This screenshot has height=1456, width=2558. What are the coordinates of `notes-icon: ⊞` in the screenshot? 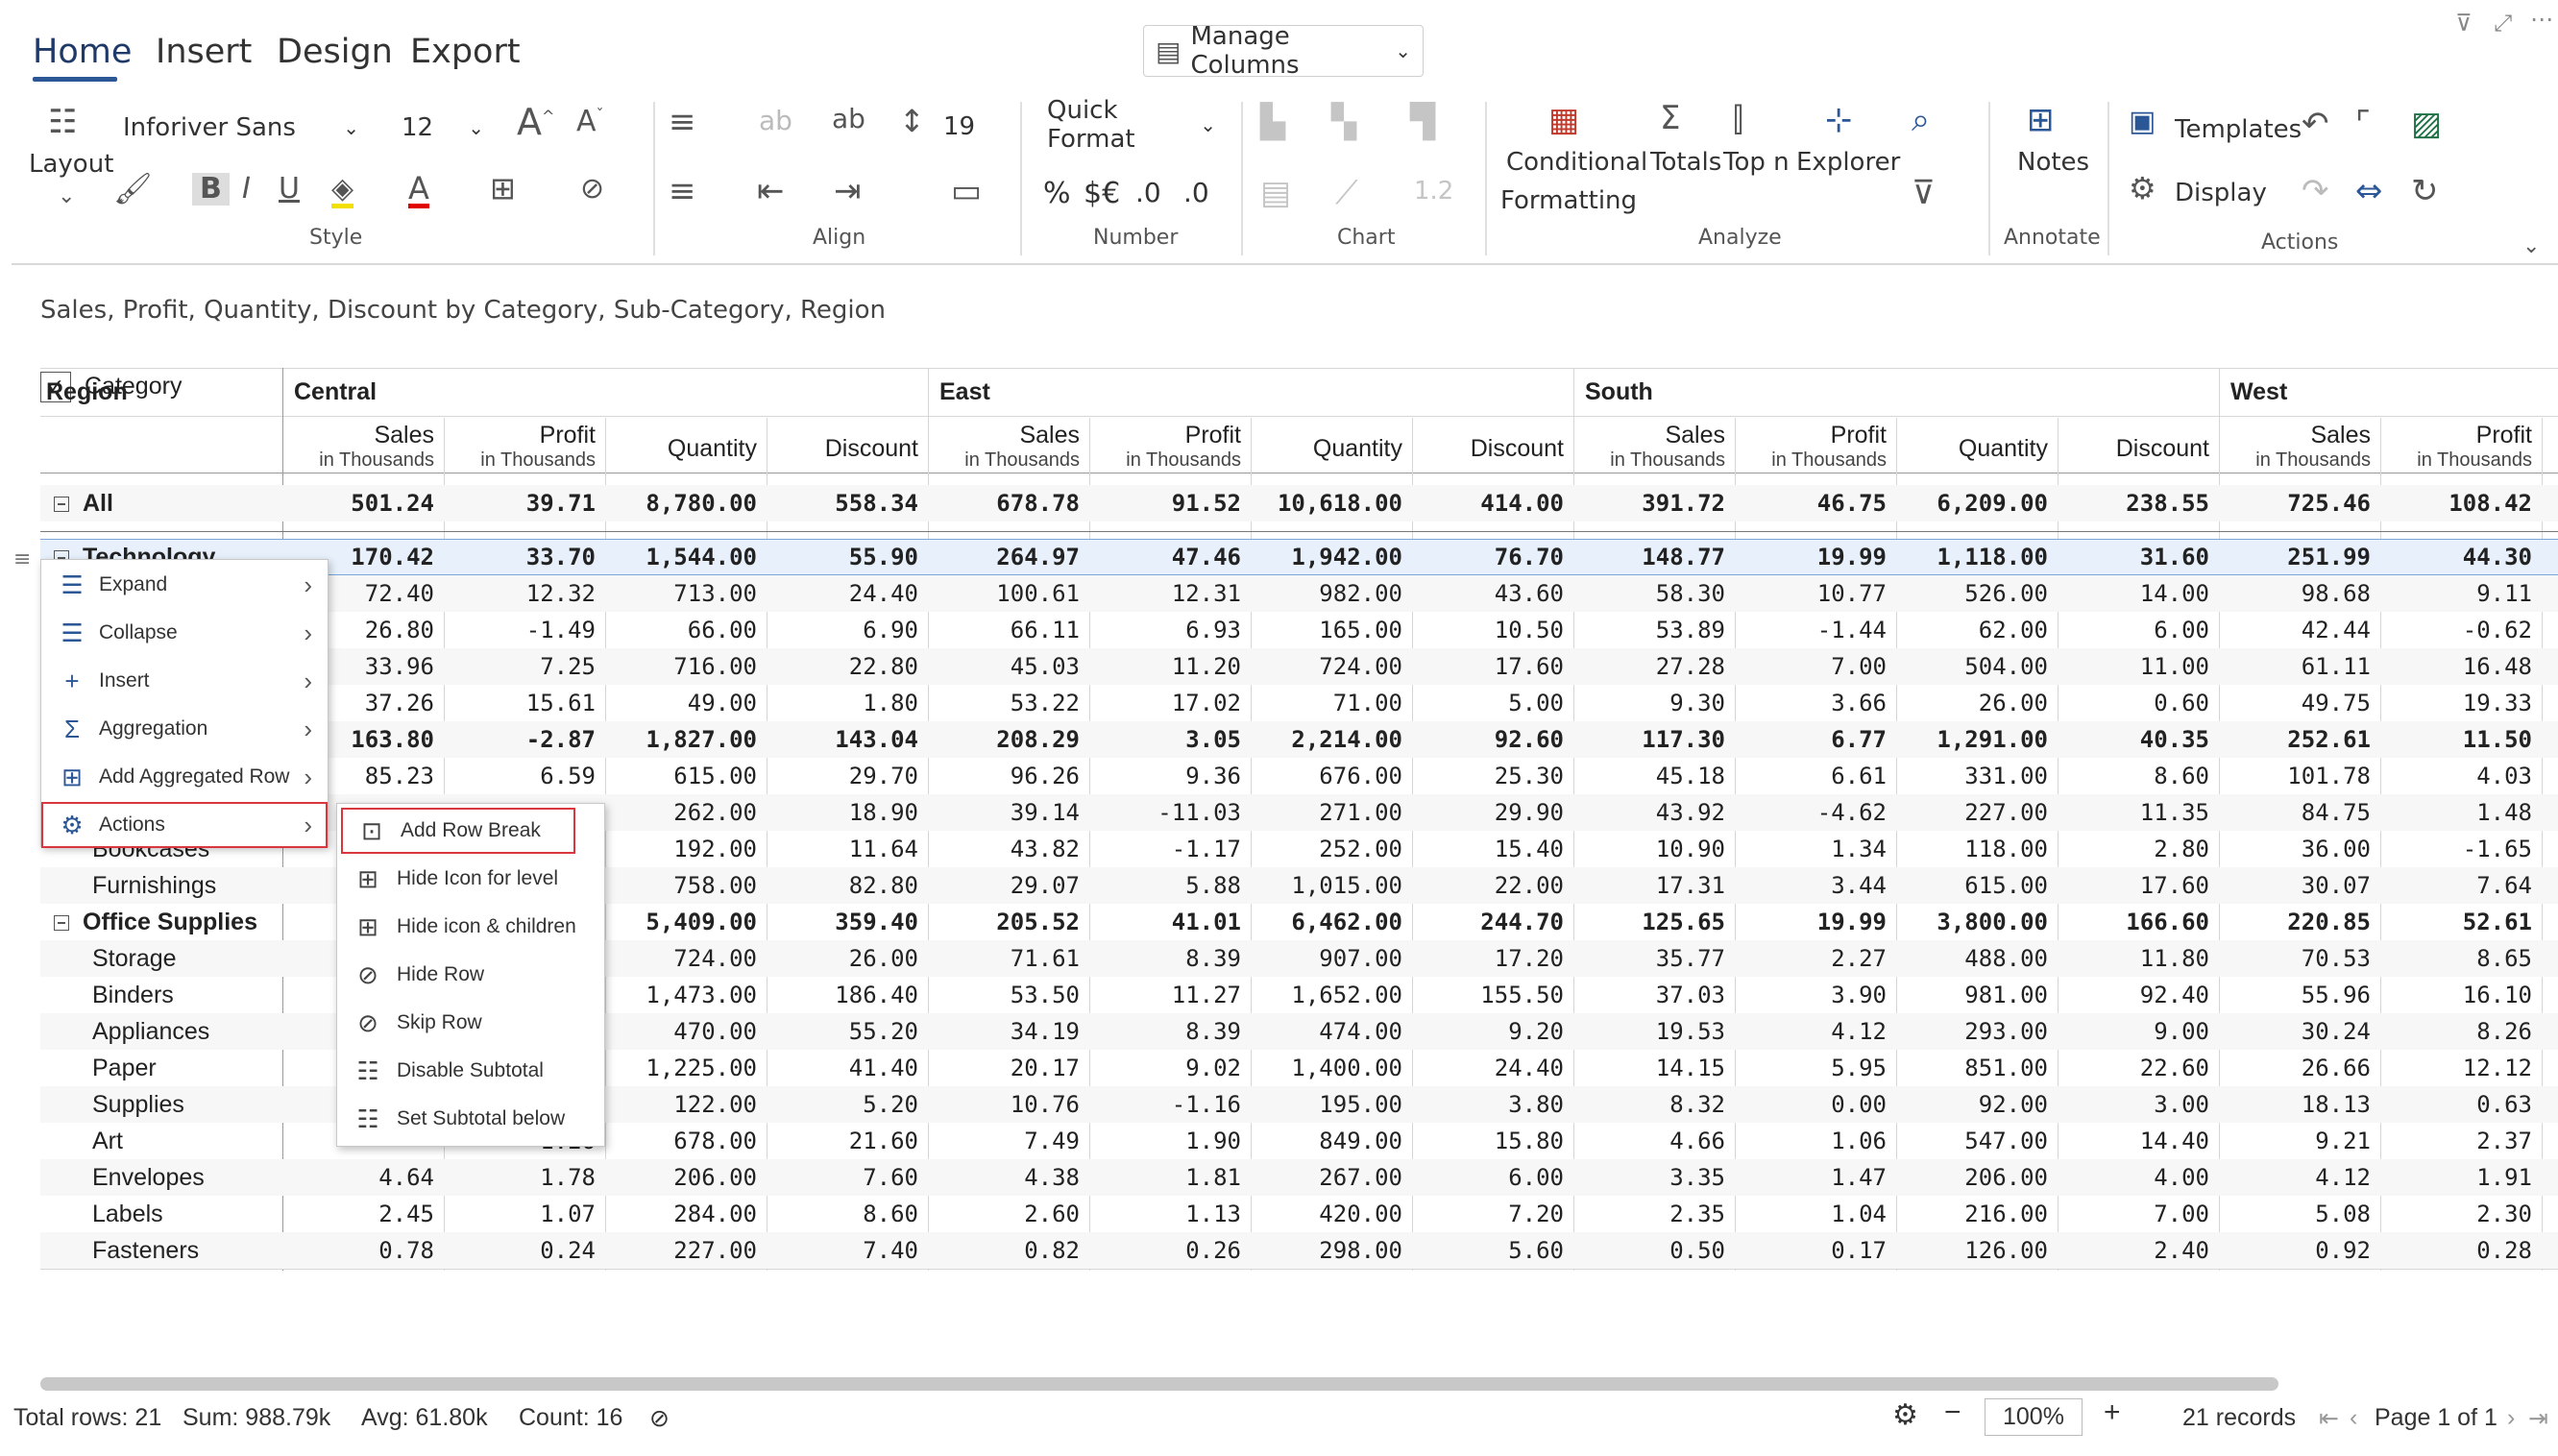 It's located at (2041, 120).